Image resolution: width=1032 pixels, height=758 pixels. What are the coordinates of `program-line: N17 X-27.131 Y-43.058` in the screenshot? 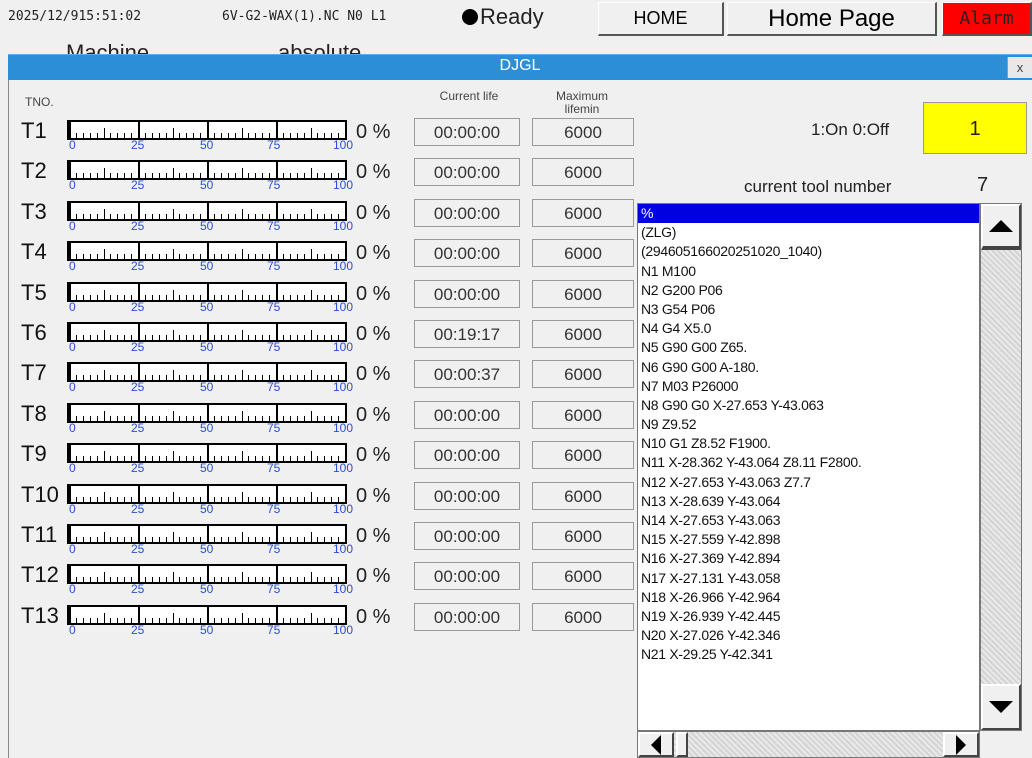 It's located at (808, 578).